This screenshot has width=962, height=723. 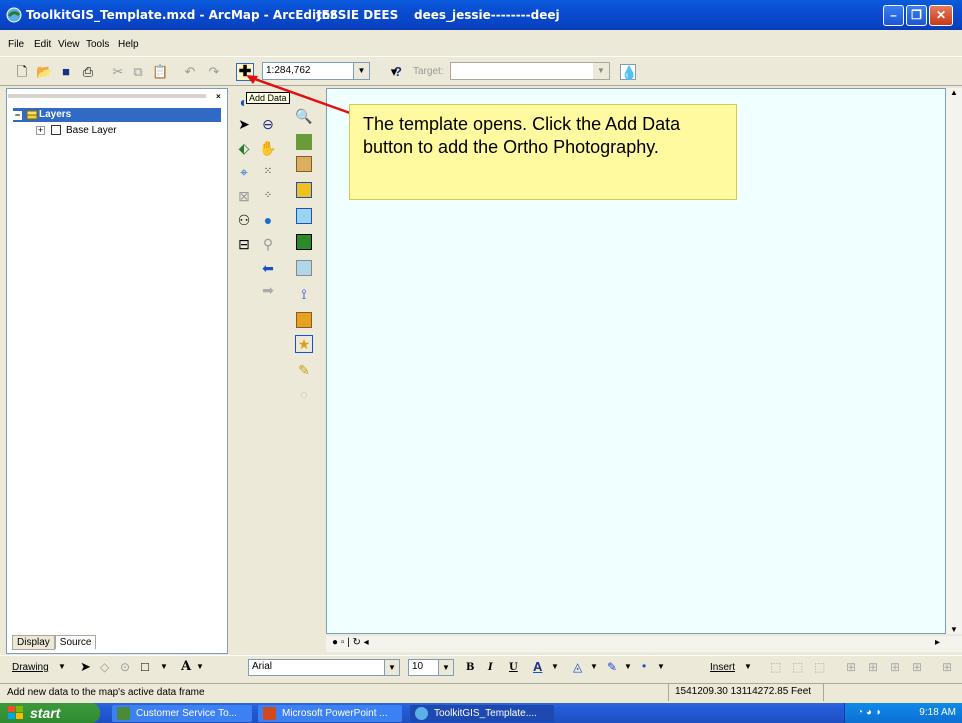 What do you see at coordinates (954, 92) in the screenshot?
I see `scroll-up-icon: ▲` at bounding box center [954, 92].